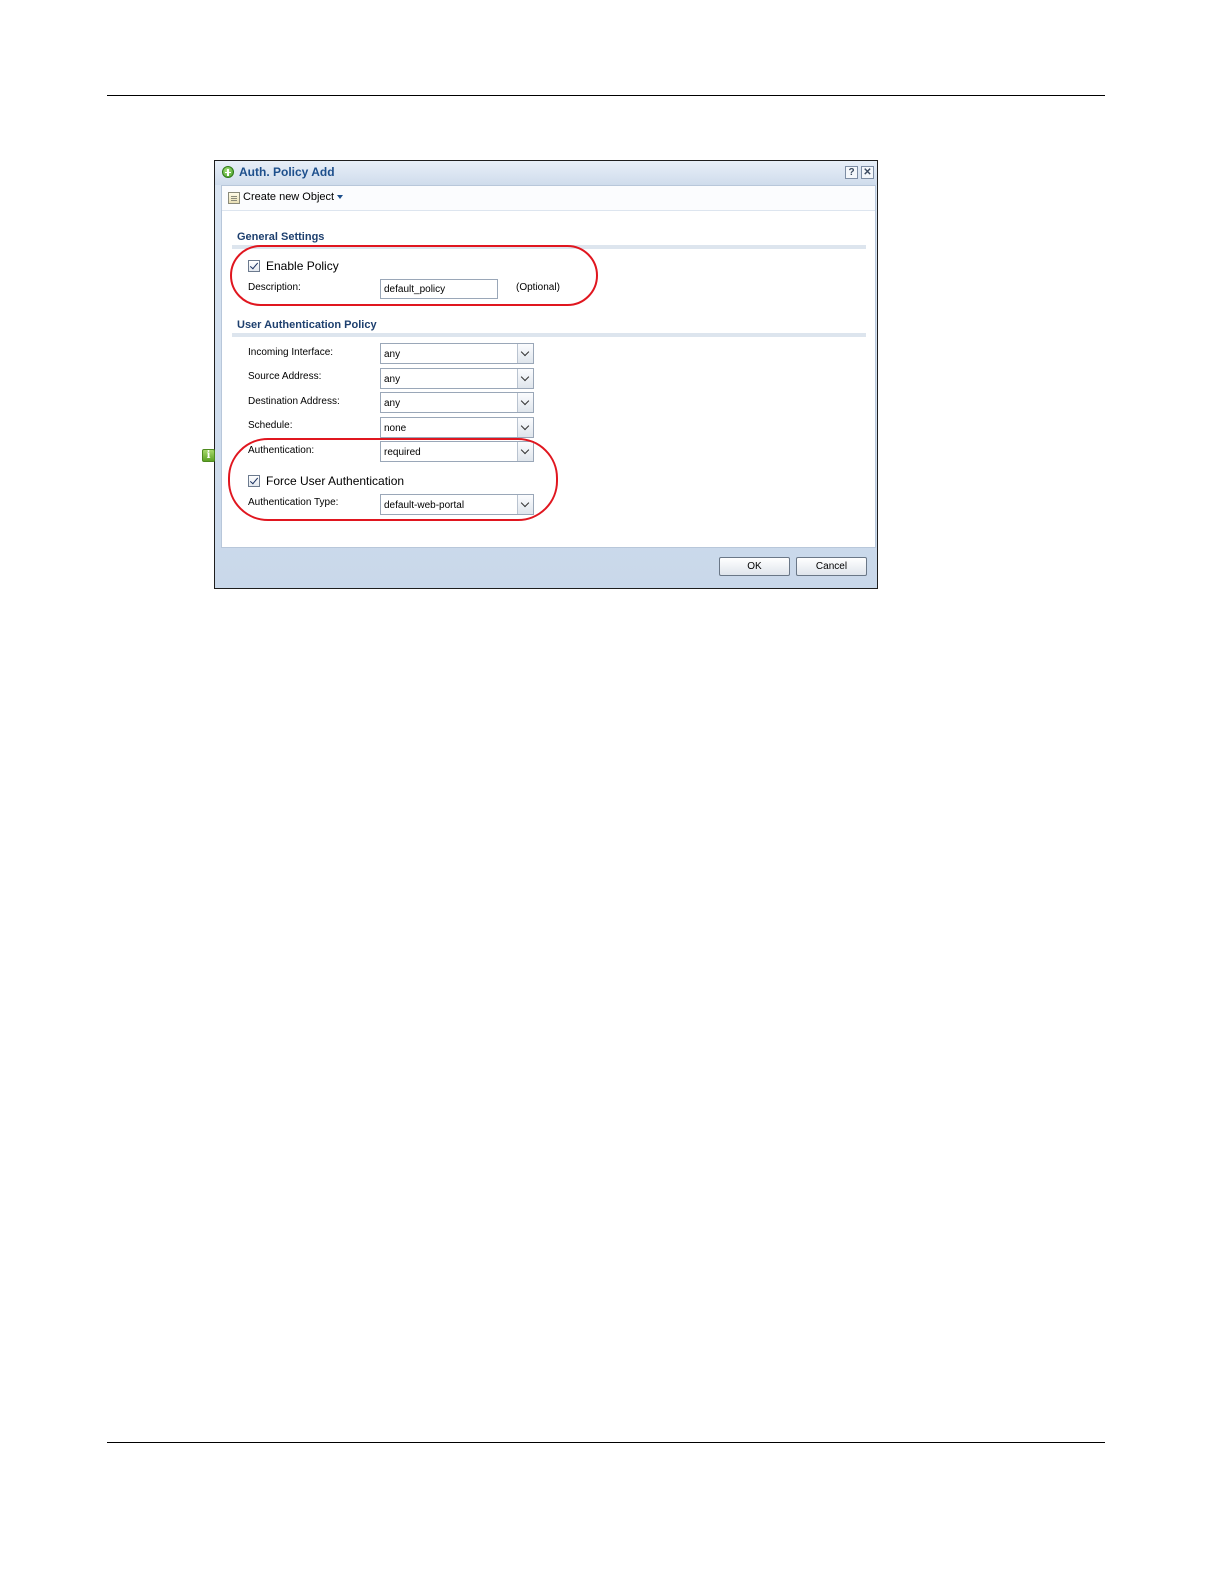 Image resolution: width=1224 pixels, height=1584 pixels. I want to click on source-address-value: any, so click(392, 379).